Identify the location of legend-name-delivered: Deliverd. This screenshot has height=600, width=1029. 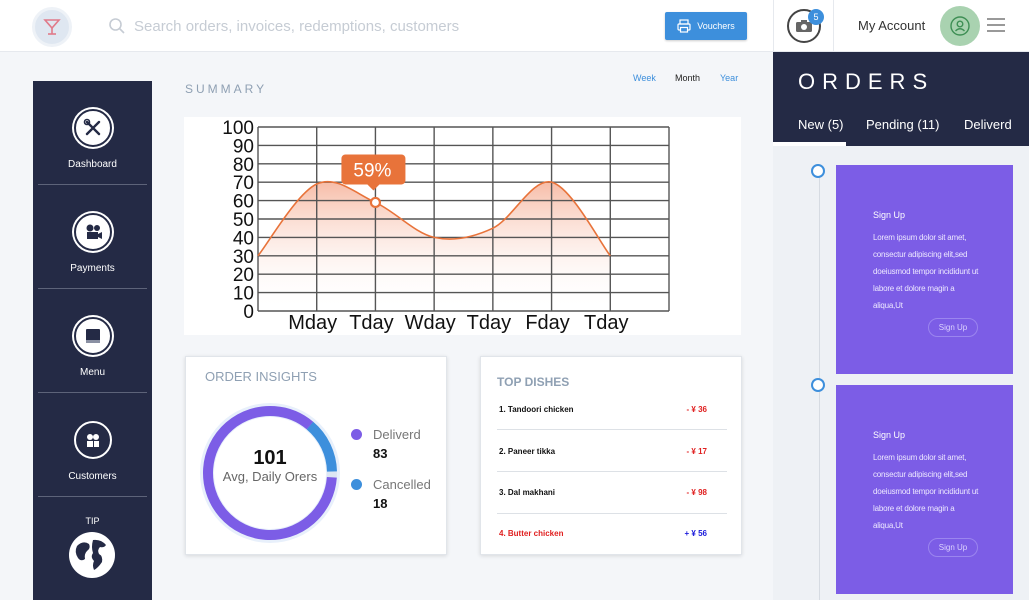
(397, 434).